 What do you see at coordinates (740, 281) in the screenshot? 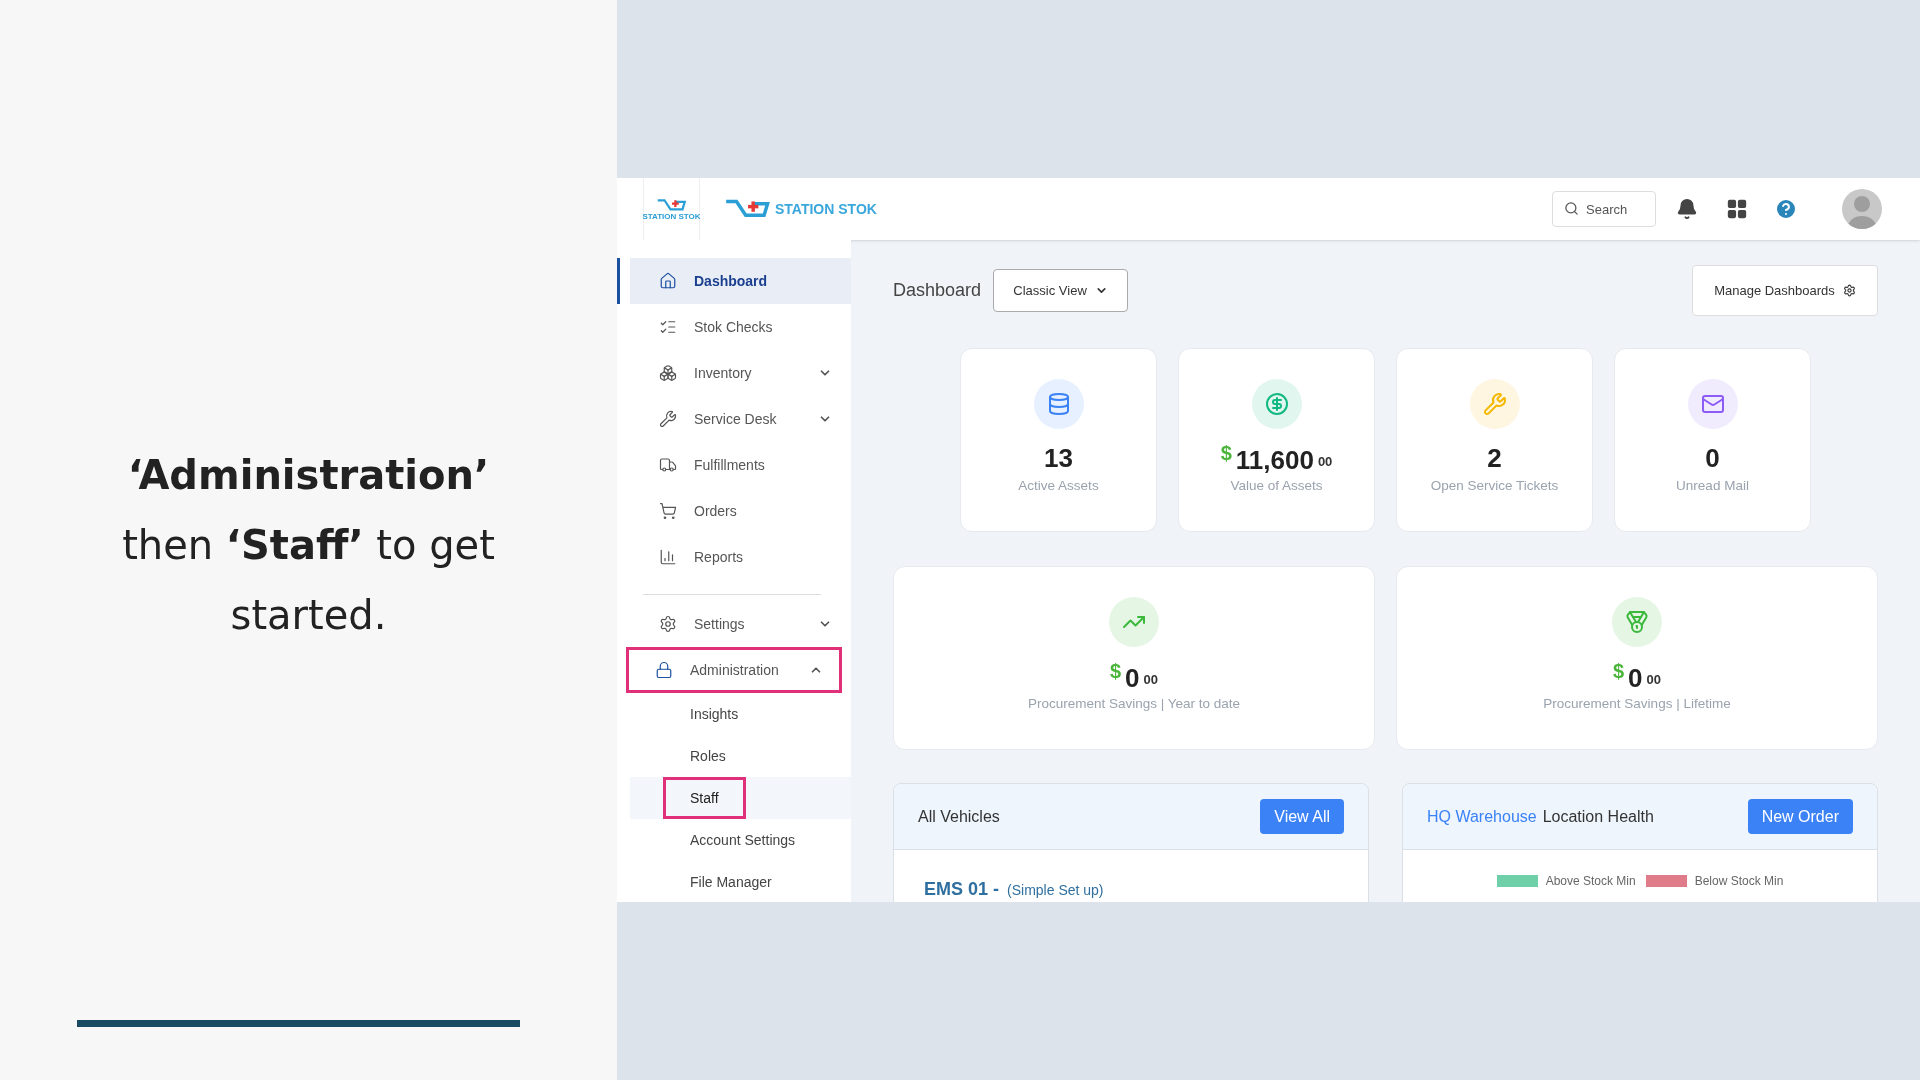
I see `sidebar-item: Dashboard` at bounding box center [740, 281].